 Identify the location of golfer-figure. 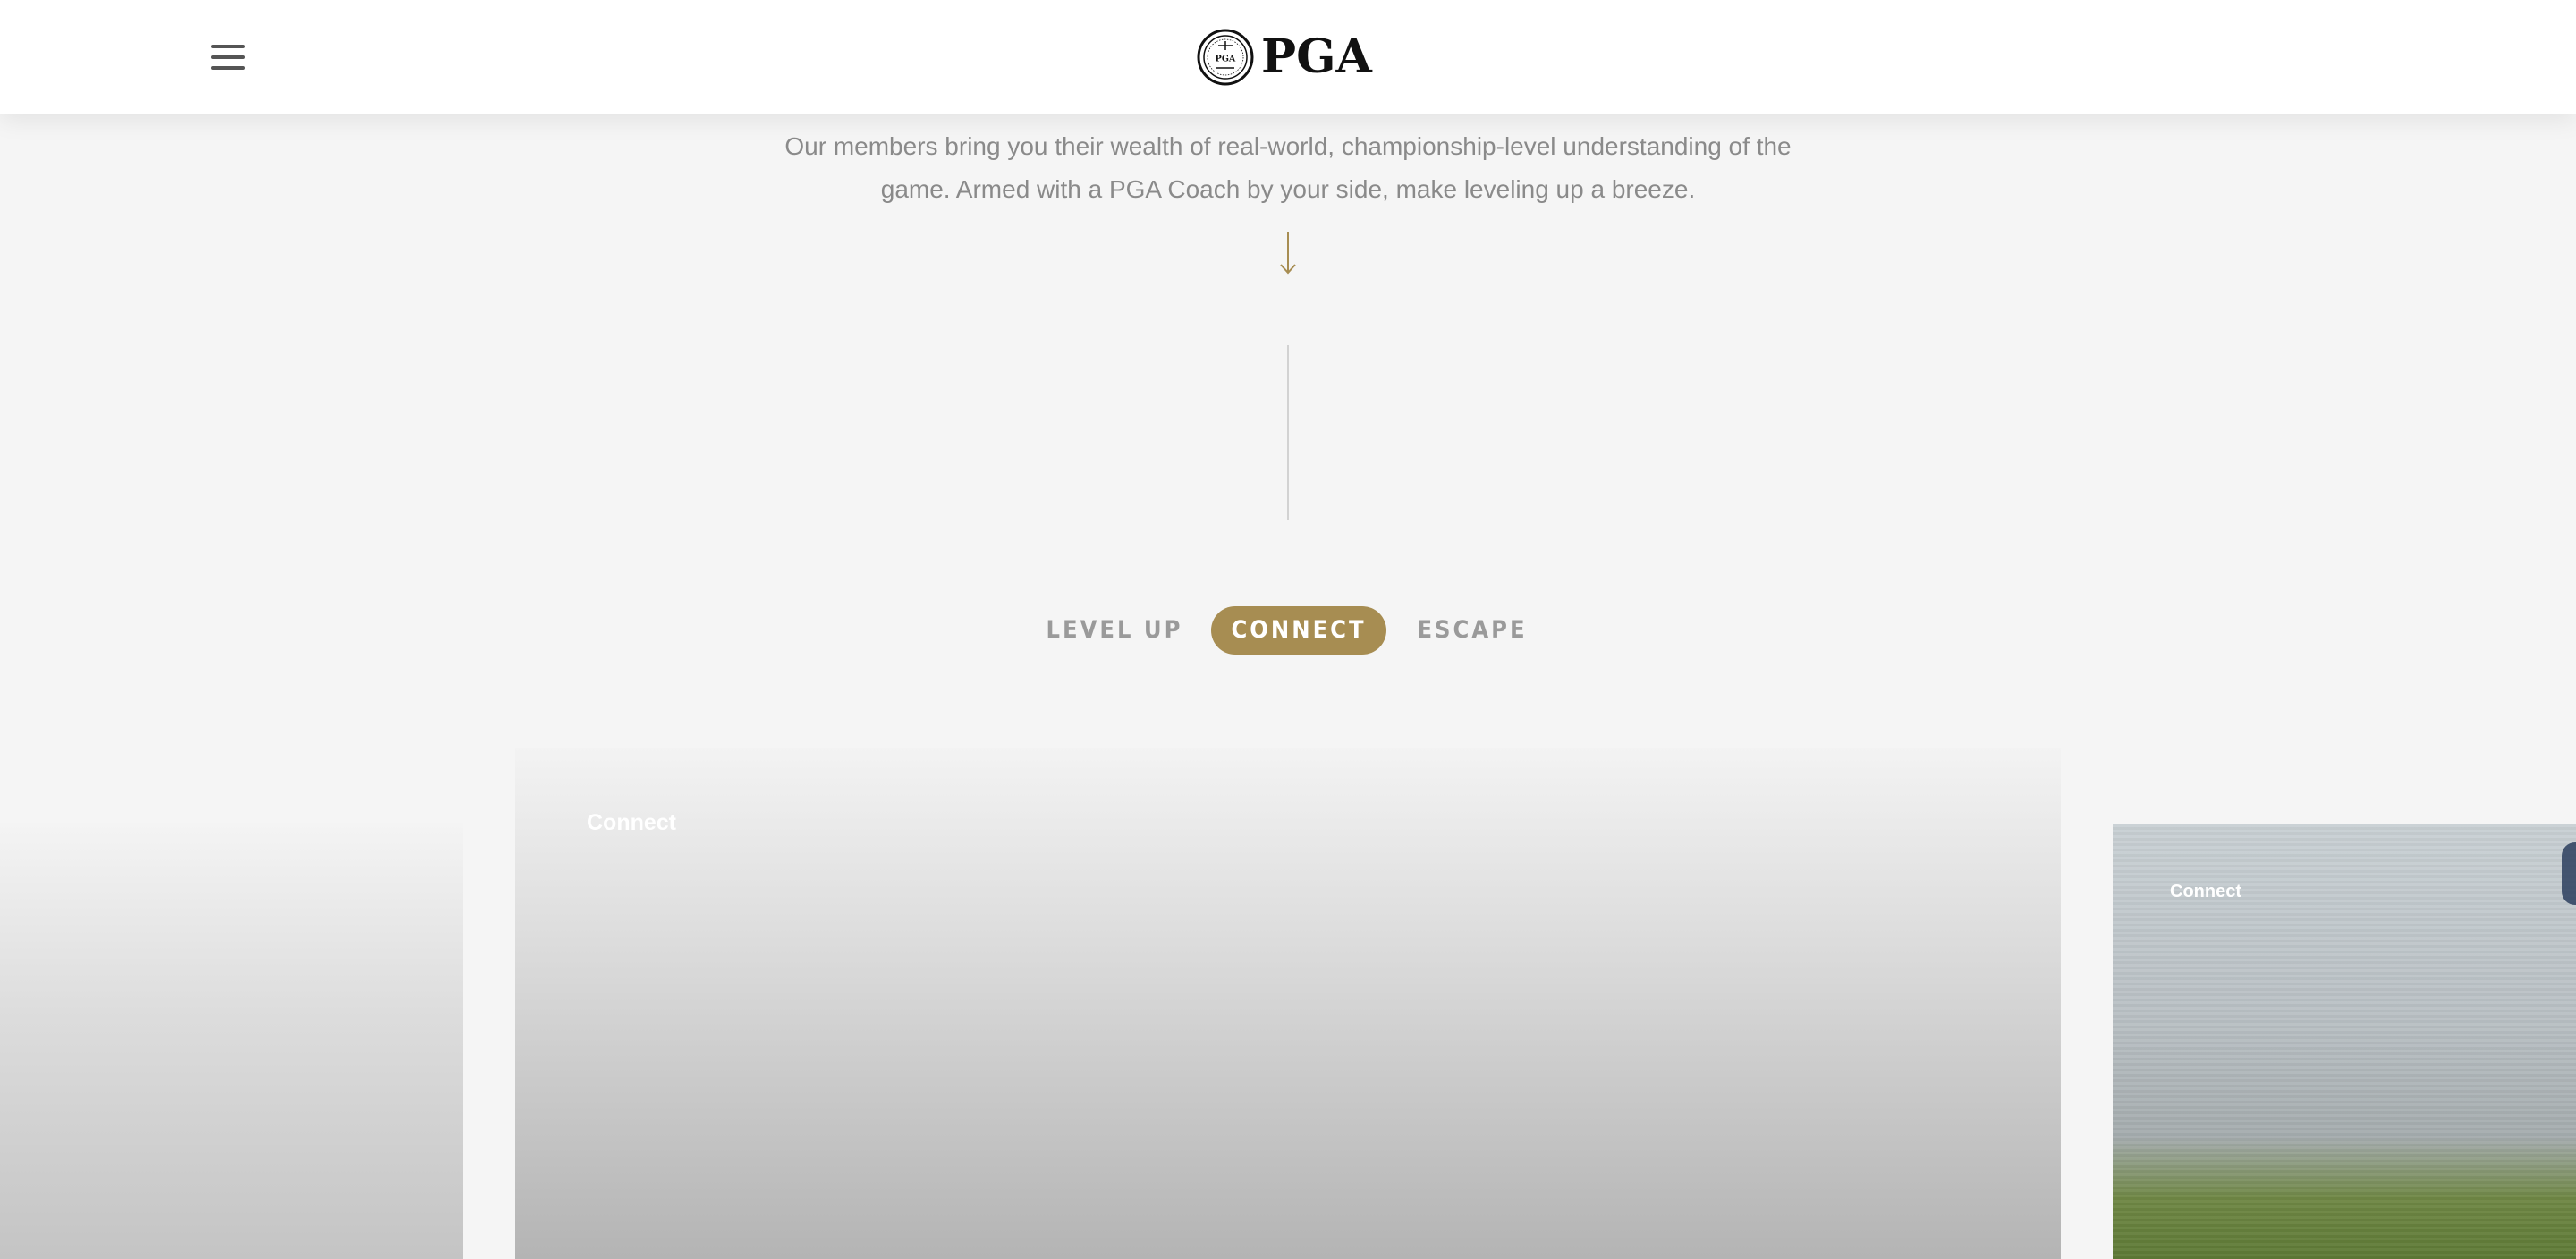
(2569, 874).